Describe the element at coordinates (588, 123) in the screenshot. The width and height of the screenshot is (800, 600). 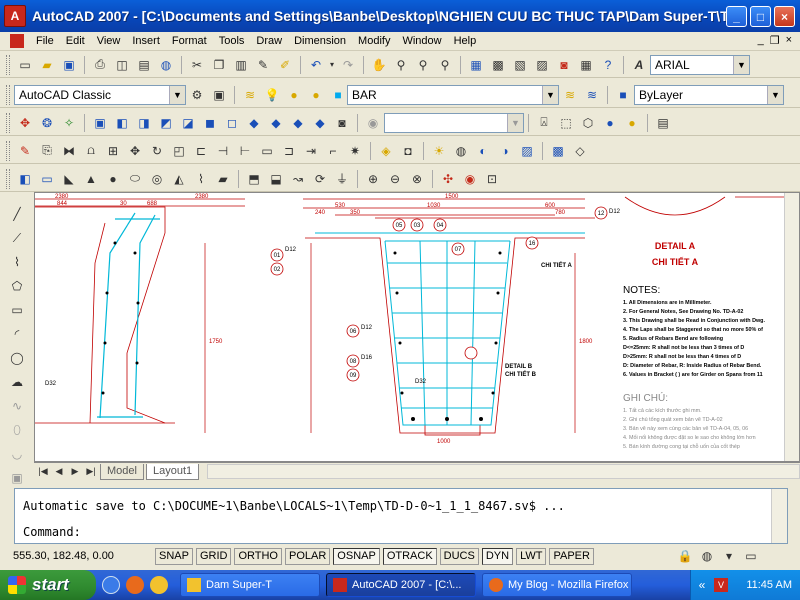
I see `wedge-icon: ⬡` at that location.